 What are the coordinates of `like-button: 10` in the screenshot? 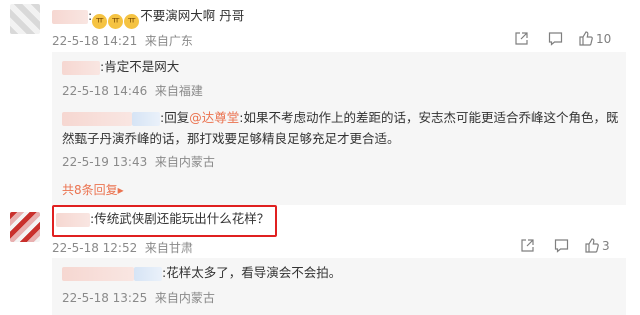 It's located at (594, 38).